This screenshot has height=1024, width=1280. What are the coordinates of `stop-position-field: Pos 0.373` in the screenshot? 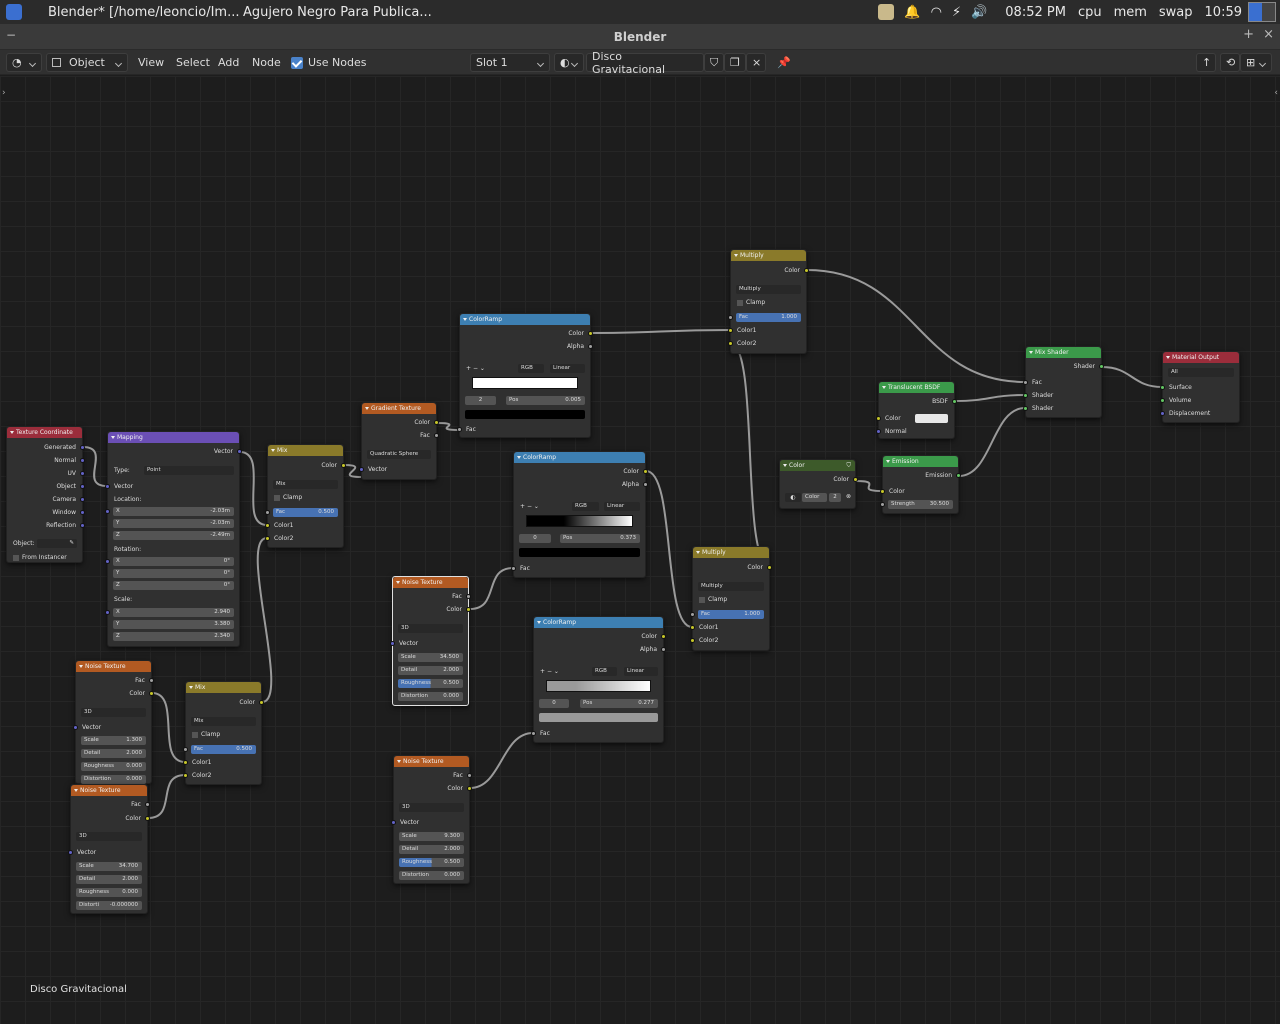 It's located at (600, 538).